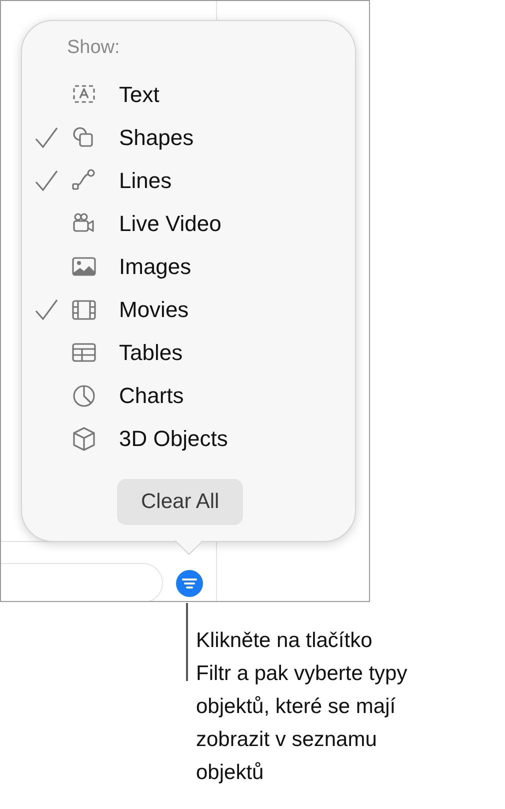  I want to click on menu-item: Images, so click(155, 266).